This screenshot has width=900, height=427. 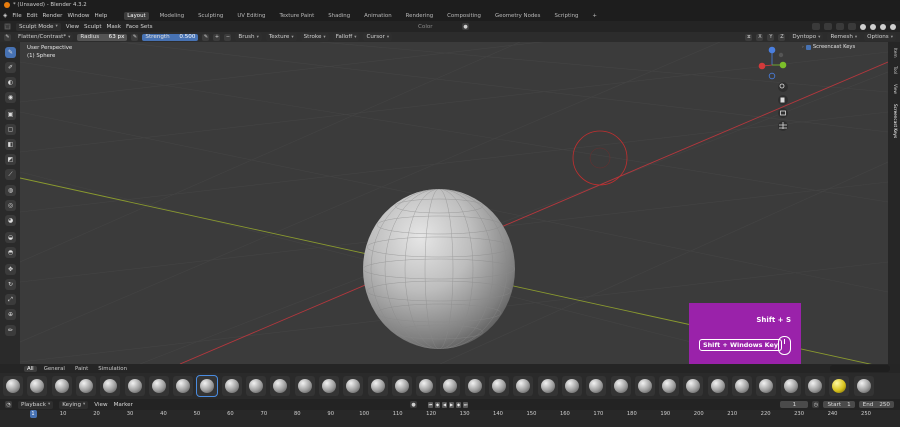 What do you see at coordinates (465, 26) in the screenshot?
I see `color-mode-icon: ●` at bounding box center [465, 26].